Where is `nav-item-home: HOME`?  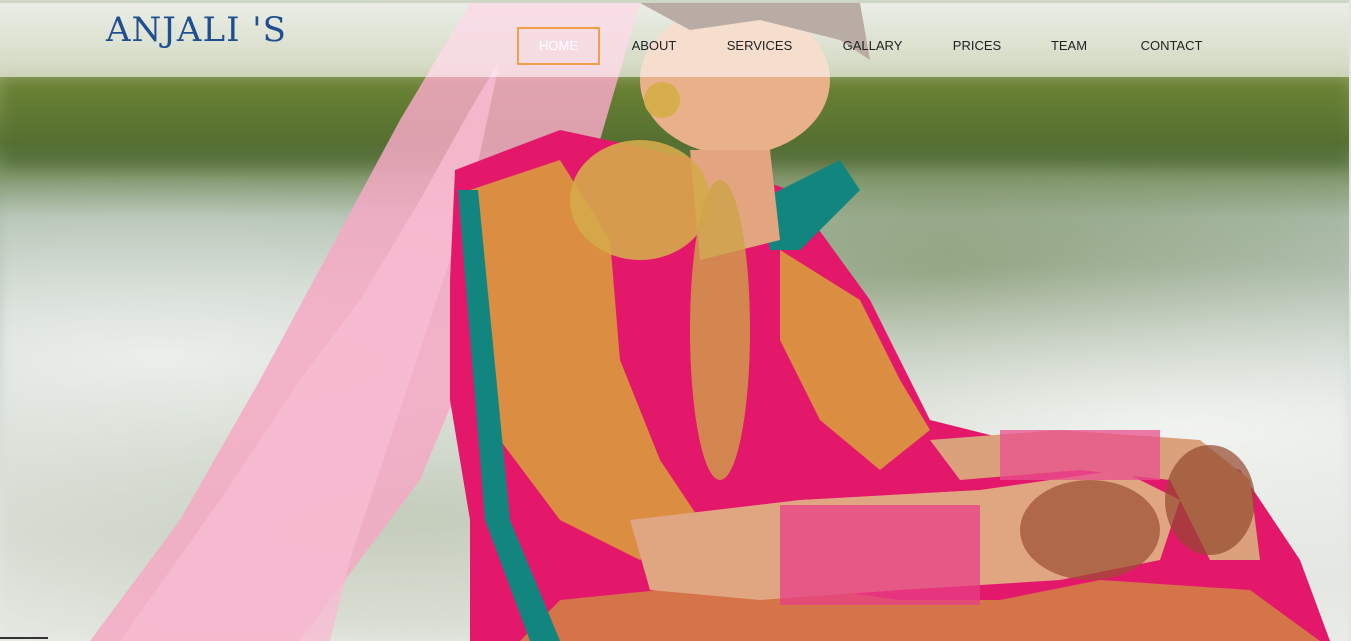
nav-item-home: HOME is located at coordinates (558, 46).